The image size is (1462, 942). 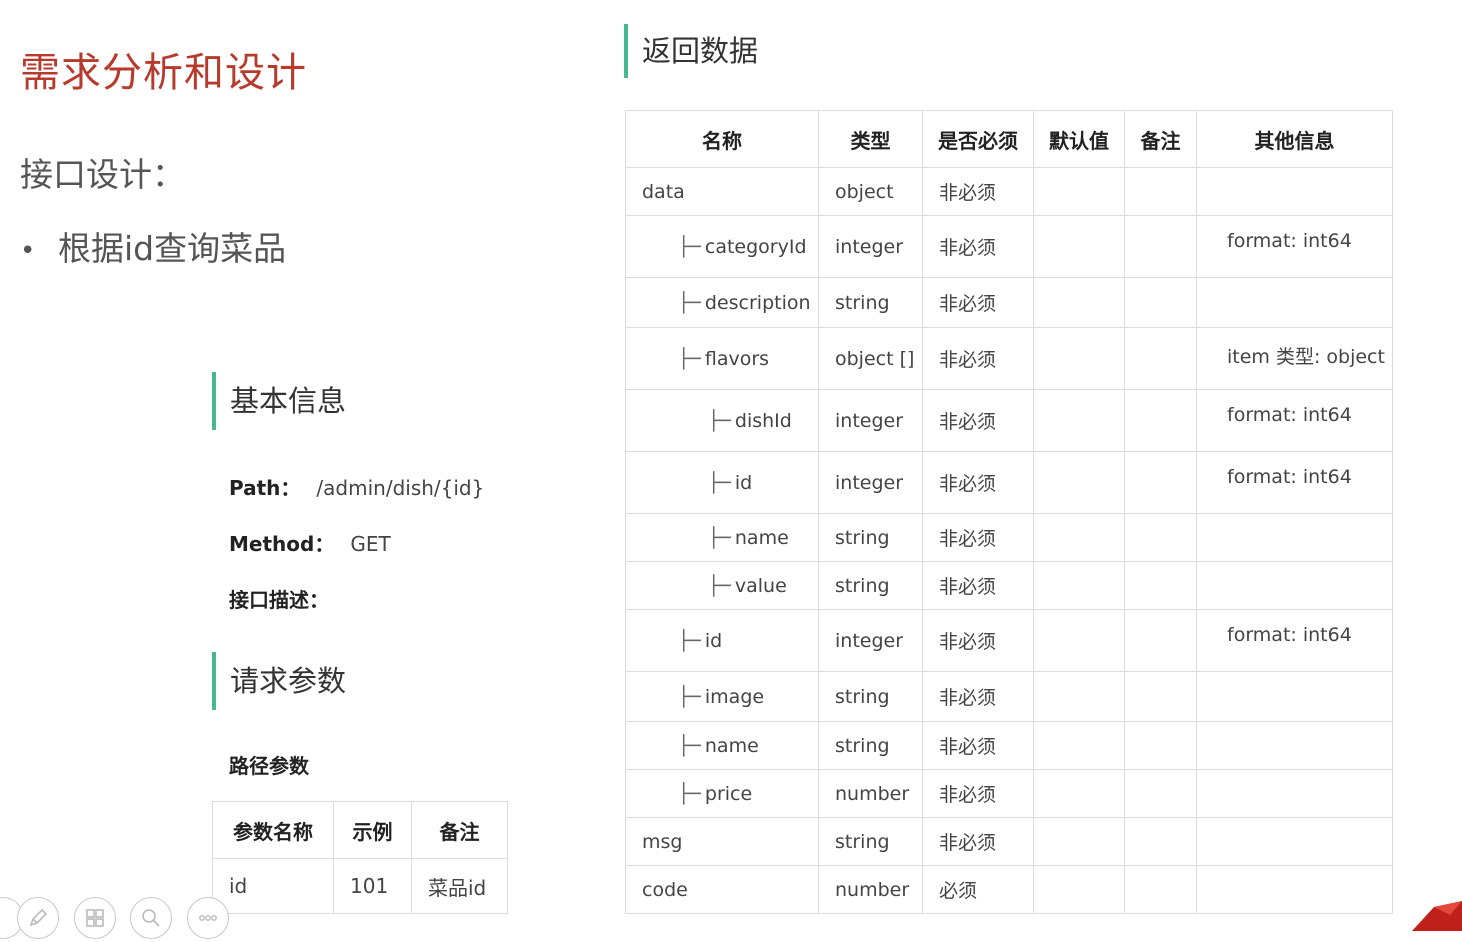 What do you see at coordinates (713, 640) in the screenshot?
I see `field-name: id` at bounding box center [713, 640].